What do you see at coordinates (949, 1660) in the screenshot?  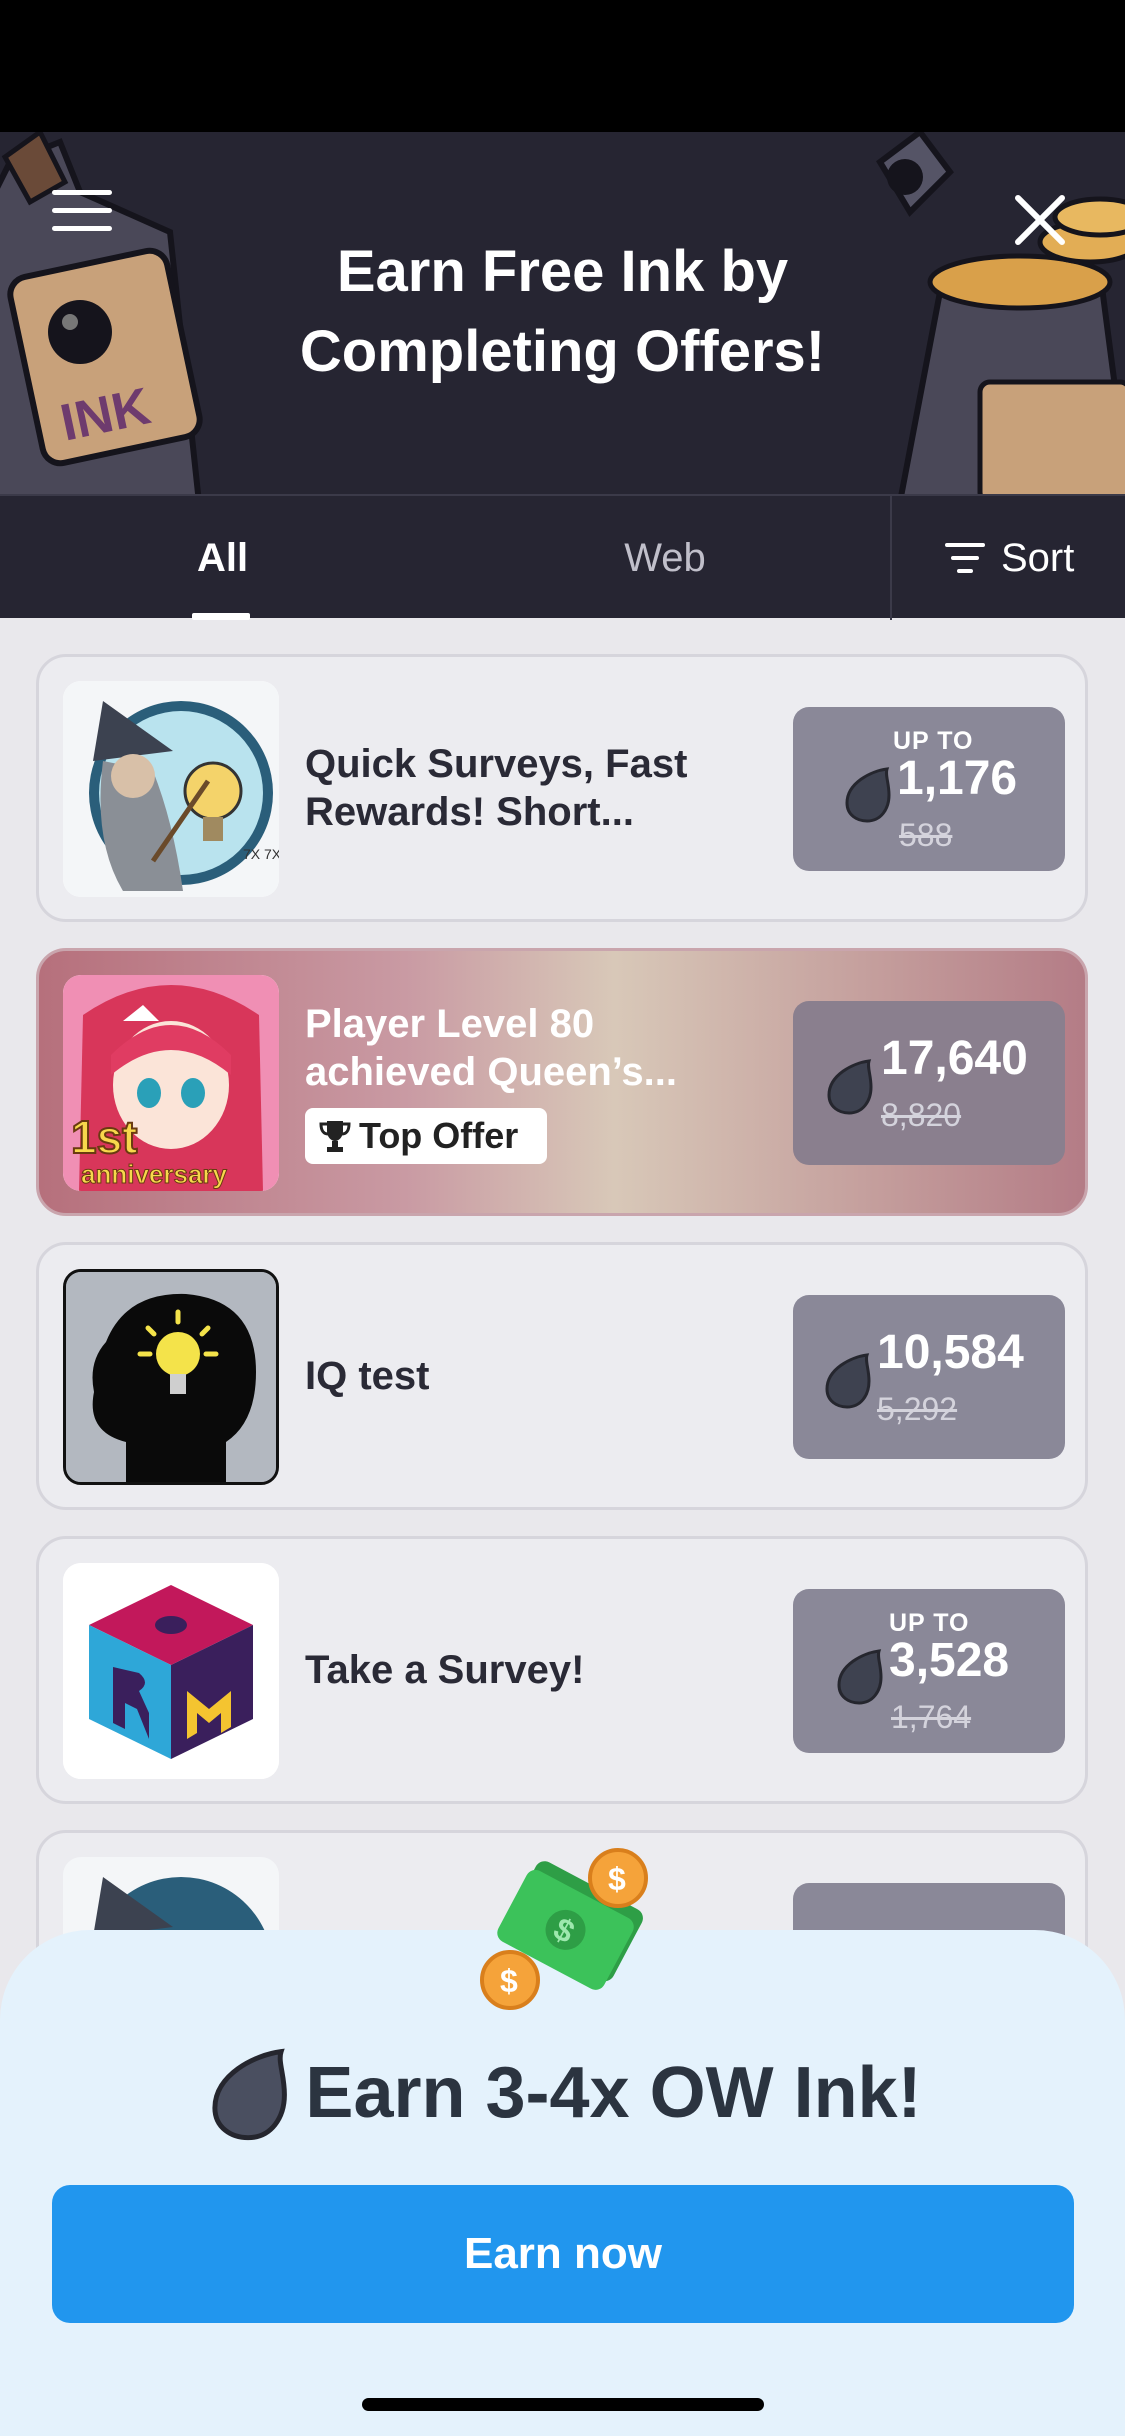 I see `reward-value: 3,528` at bounding box center [949, 1660].